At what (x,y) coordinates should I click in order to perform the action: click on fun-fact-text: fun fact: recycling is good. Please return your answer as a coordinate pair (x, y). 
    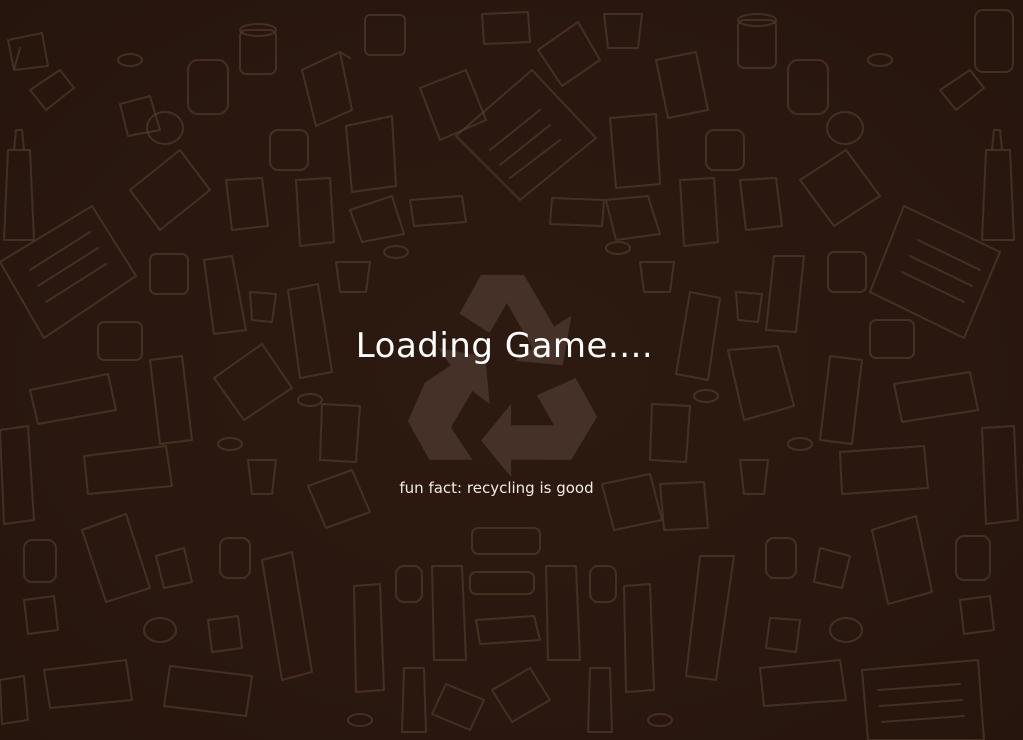
    Looking at the image, I should click on (496, 488).